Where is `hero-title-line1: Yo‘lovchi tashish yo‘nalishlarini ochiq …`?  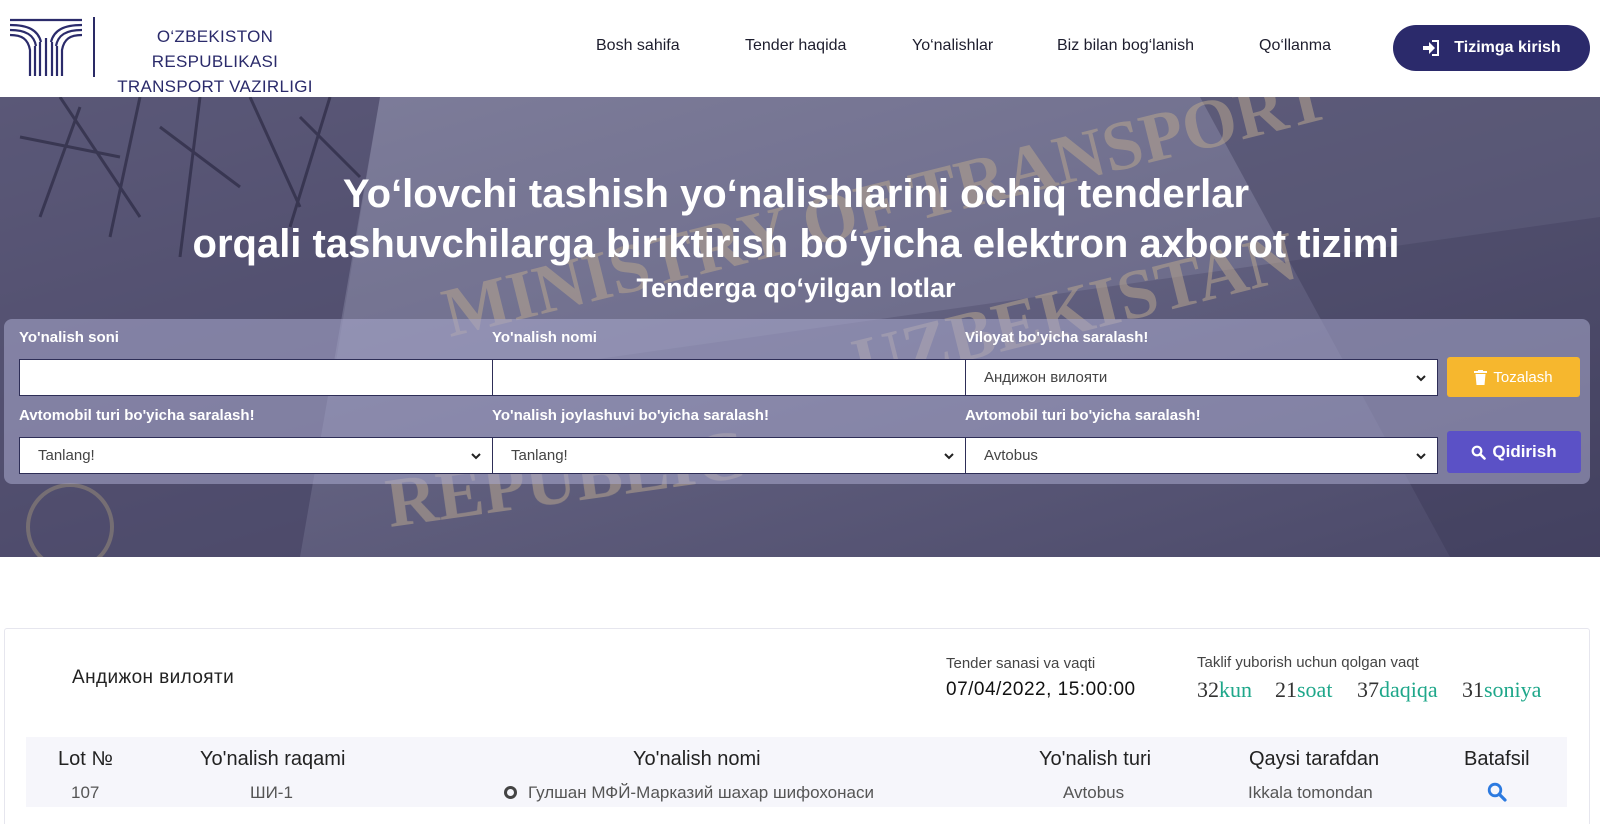
hero-title-line1: Yo‘lovchi tashish yo‘nalishlarini ochiq … is located at coordinates (796, 194).